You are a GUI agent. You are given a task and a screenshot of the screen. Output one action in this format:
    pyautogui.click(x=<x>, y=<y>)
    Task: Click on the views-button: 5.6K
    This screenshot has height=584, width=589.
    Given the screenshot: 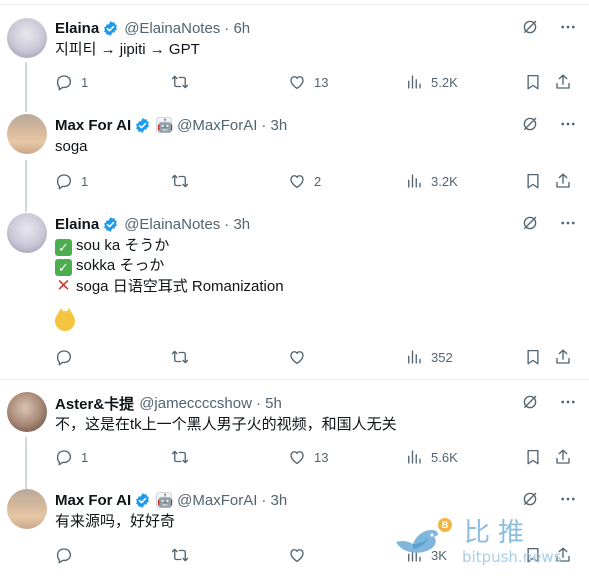 What is the action you would take?
    pyautogui.click(x=431, y=457)
    